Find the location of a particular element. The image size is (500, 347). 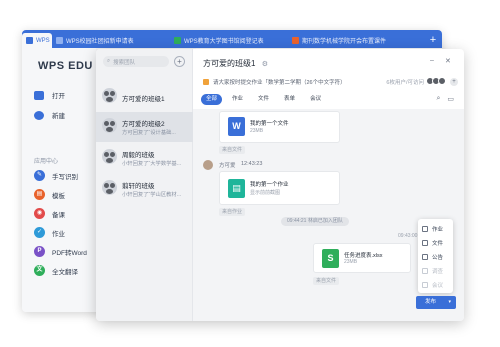

class-name: 翦轩的班级 is located at coordinates (138, 186).